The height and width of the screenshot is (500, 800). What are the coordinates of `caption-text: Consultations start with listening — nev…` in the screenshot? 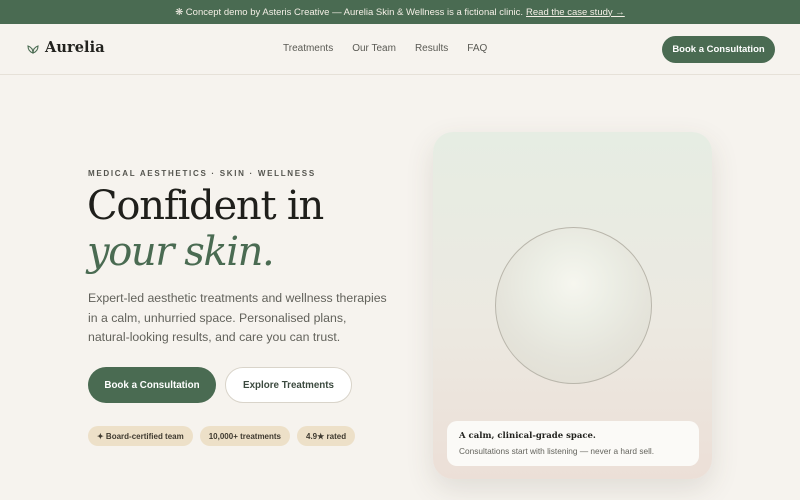 It's located at (557, 451).